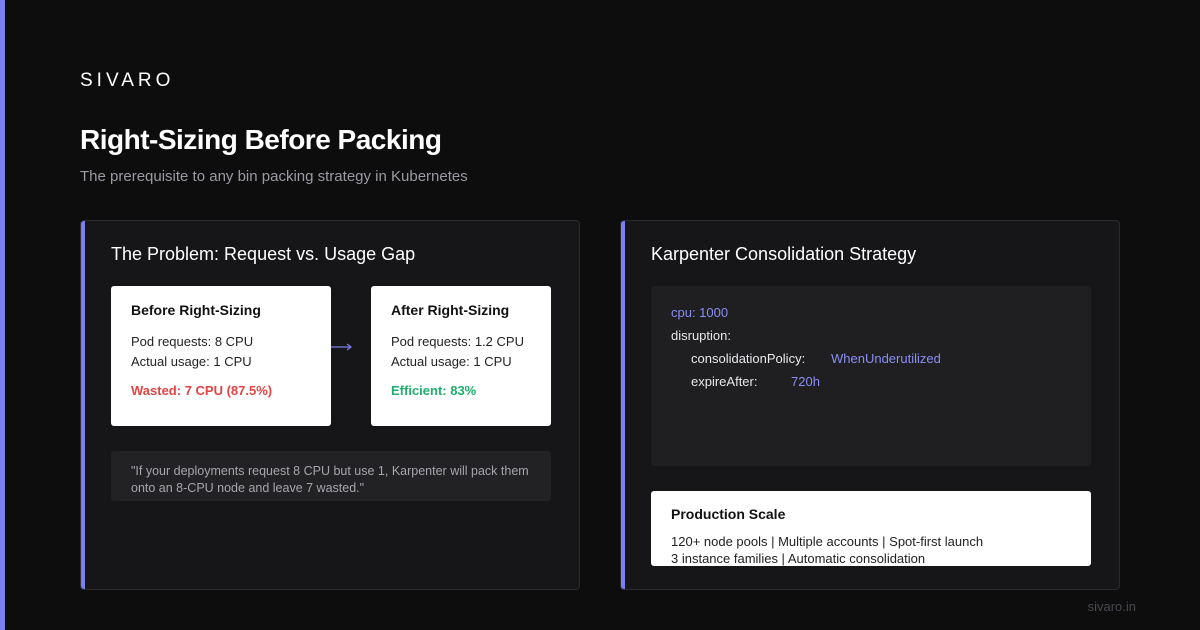  I want to click on before-actual-usage: Actual usage: 1 CPU, so click(191, 361).